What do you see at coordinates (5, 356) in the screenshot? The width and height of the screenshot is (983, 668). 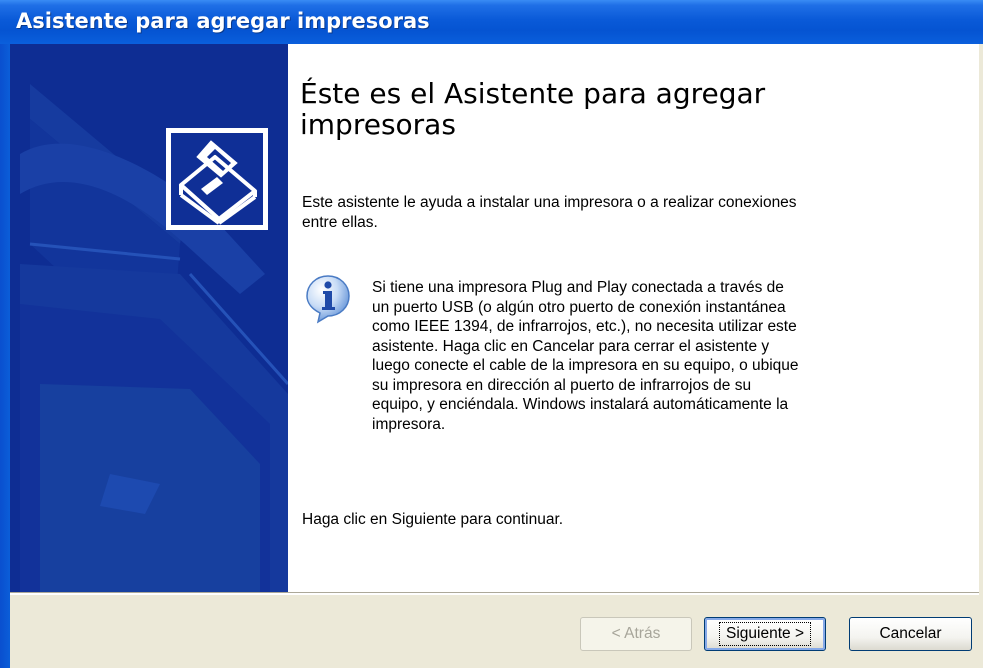 I see `window-border-left` at bounding box center [5, 356].